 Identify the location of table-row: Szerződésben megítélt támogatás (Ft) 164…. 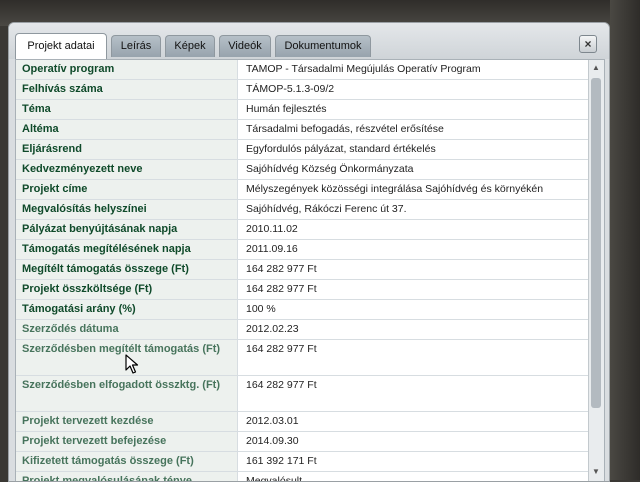
(302, 358).